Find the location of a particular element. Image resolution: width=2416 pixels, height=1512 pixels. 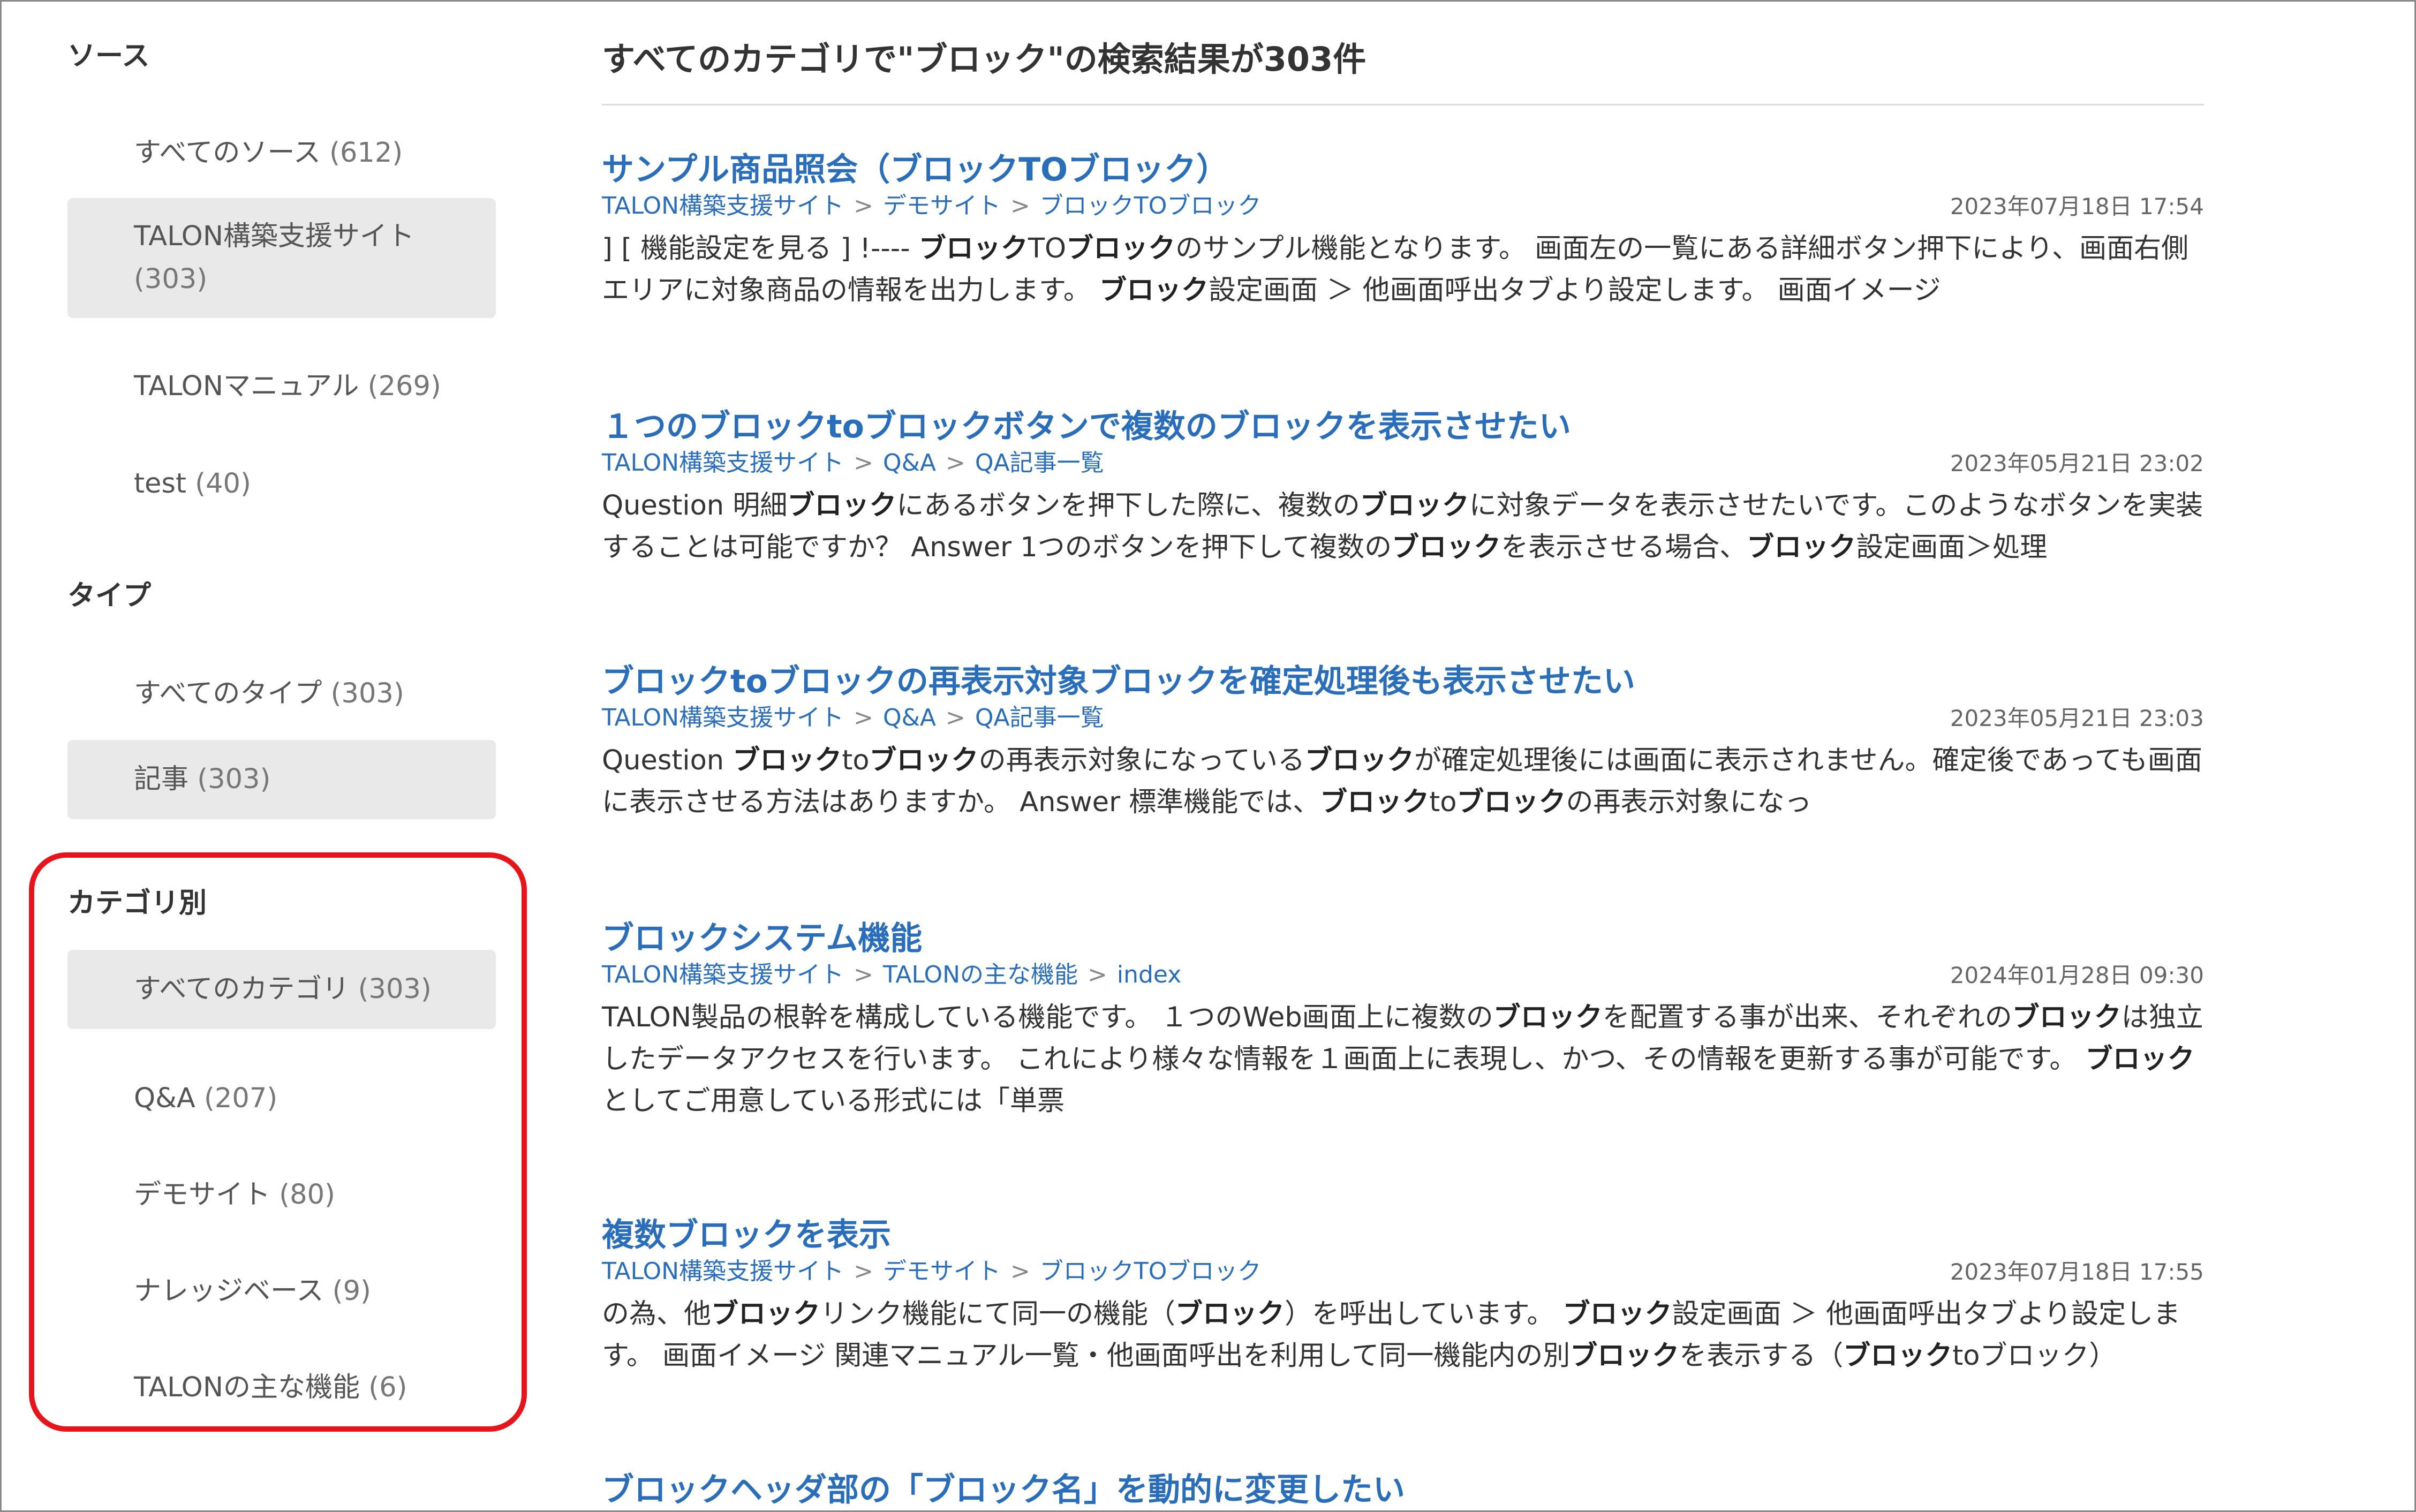

facet-count: (612) is located at coordinates (366, 153).